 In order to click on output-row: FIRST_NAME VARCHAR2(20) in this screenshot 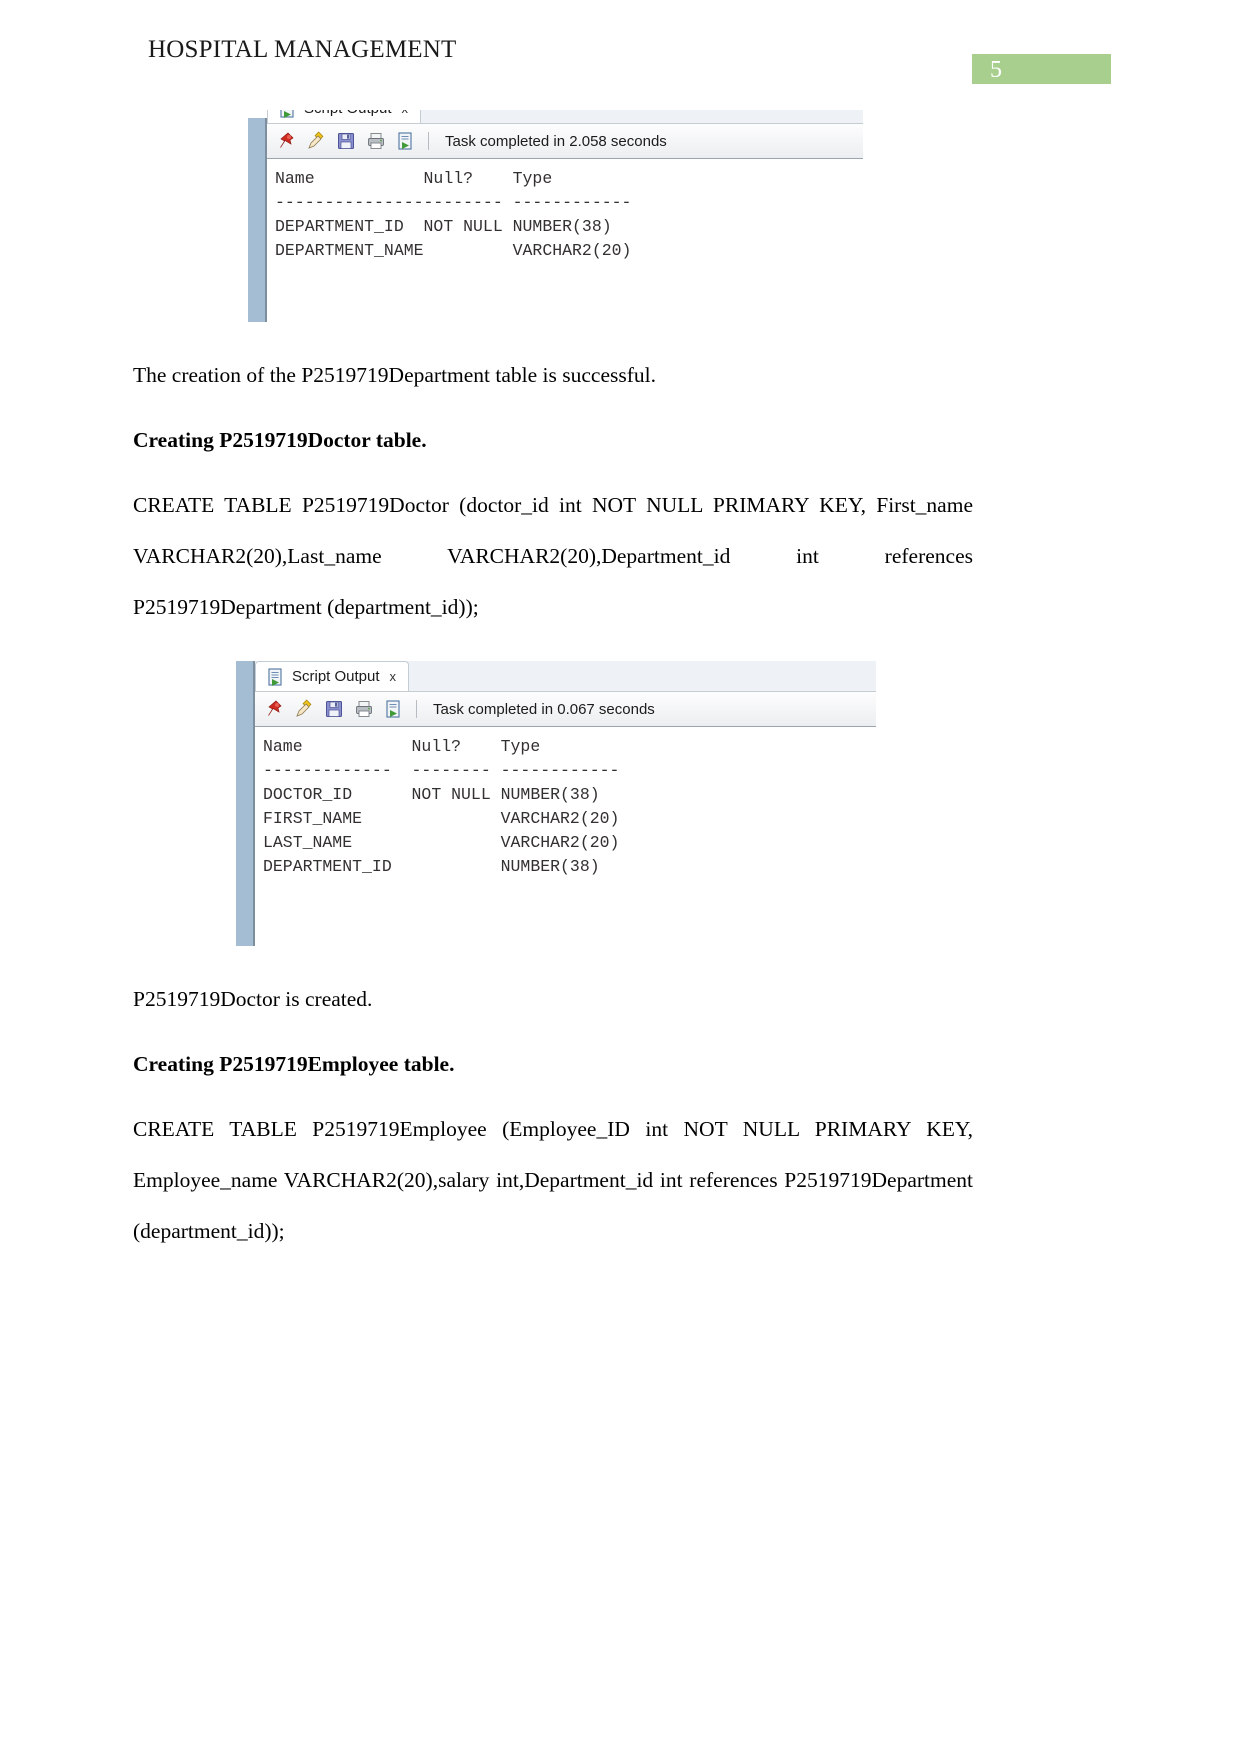, I will do `click(569, 819)`.